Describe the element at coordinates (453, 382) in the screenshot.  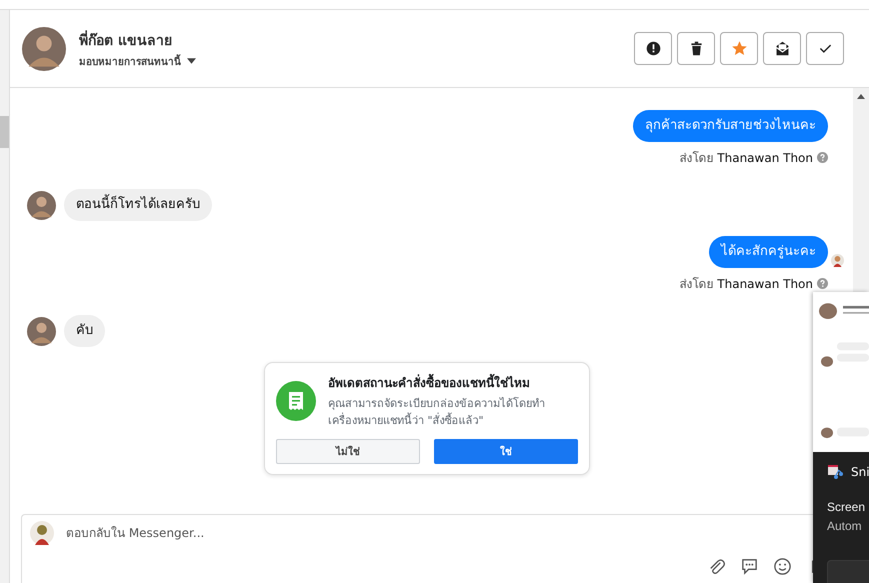
I see `prompt-title: อัพเดตสถานะคำสั่งซื้อของแชทนี้ใช่ไหม` at that location.